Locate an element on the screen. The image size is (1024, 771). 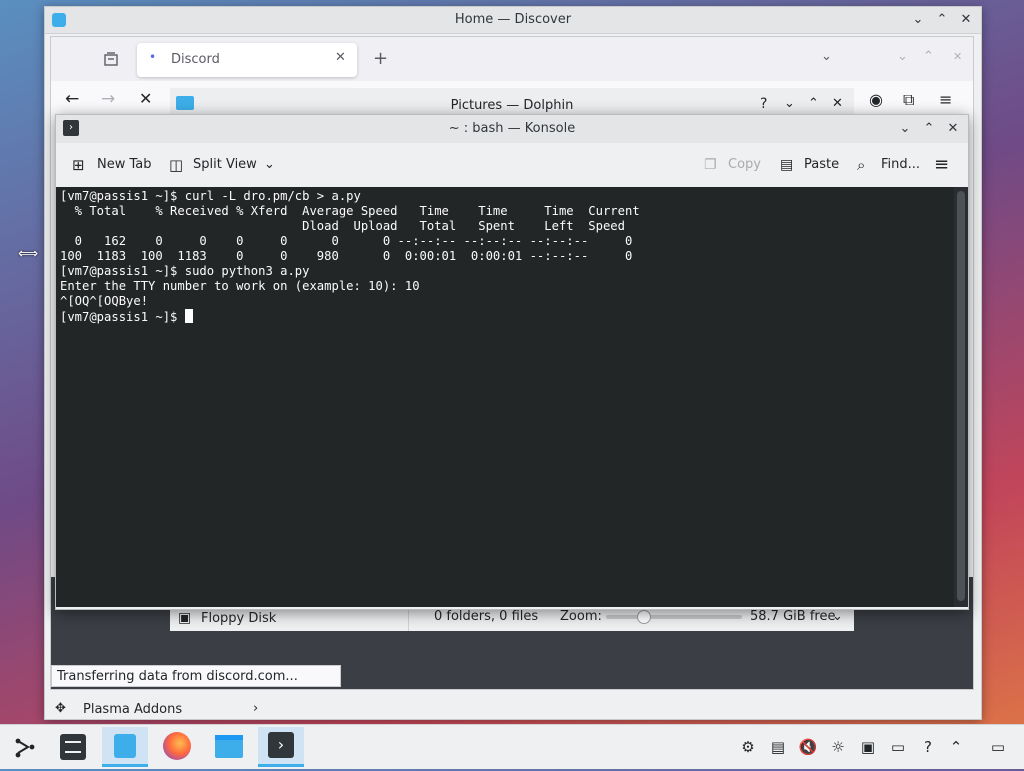
terminal-prompt: [vm7@passis1 ~]$ is located at coordinates (122, 317).